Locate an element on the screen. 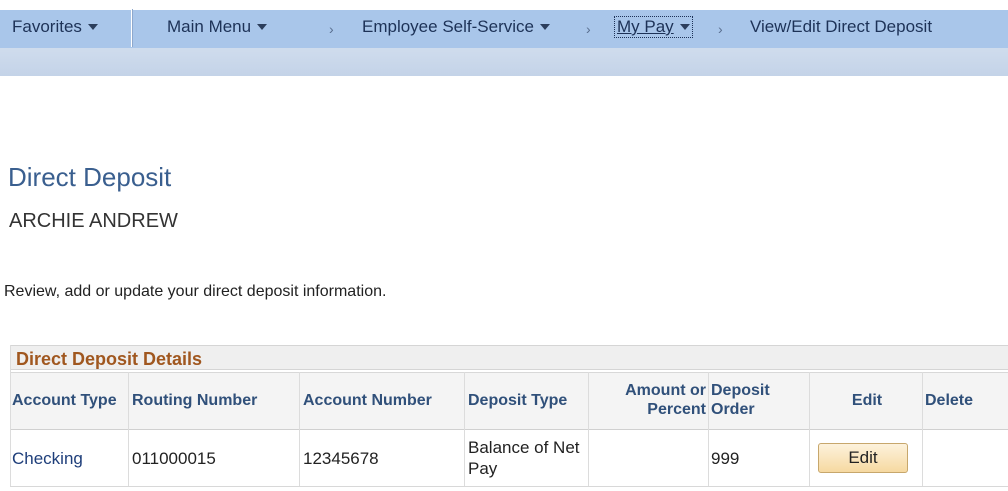 Image resolution: width=1008 pixels, height=491 pixels. cell-delete is located at coordinates (965, 458).